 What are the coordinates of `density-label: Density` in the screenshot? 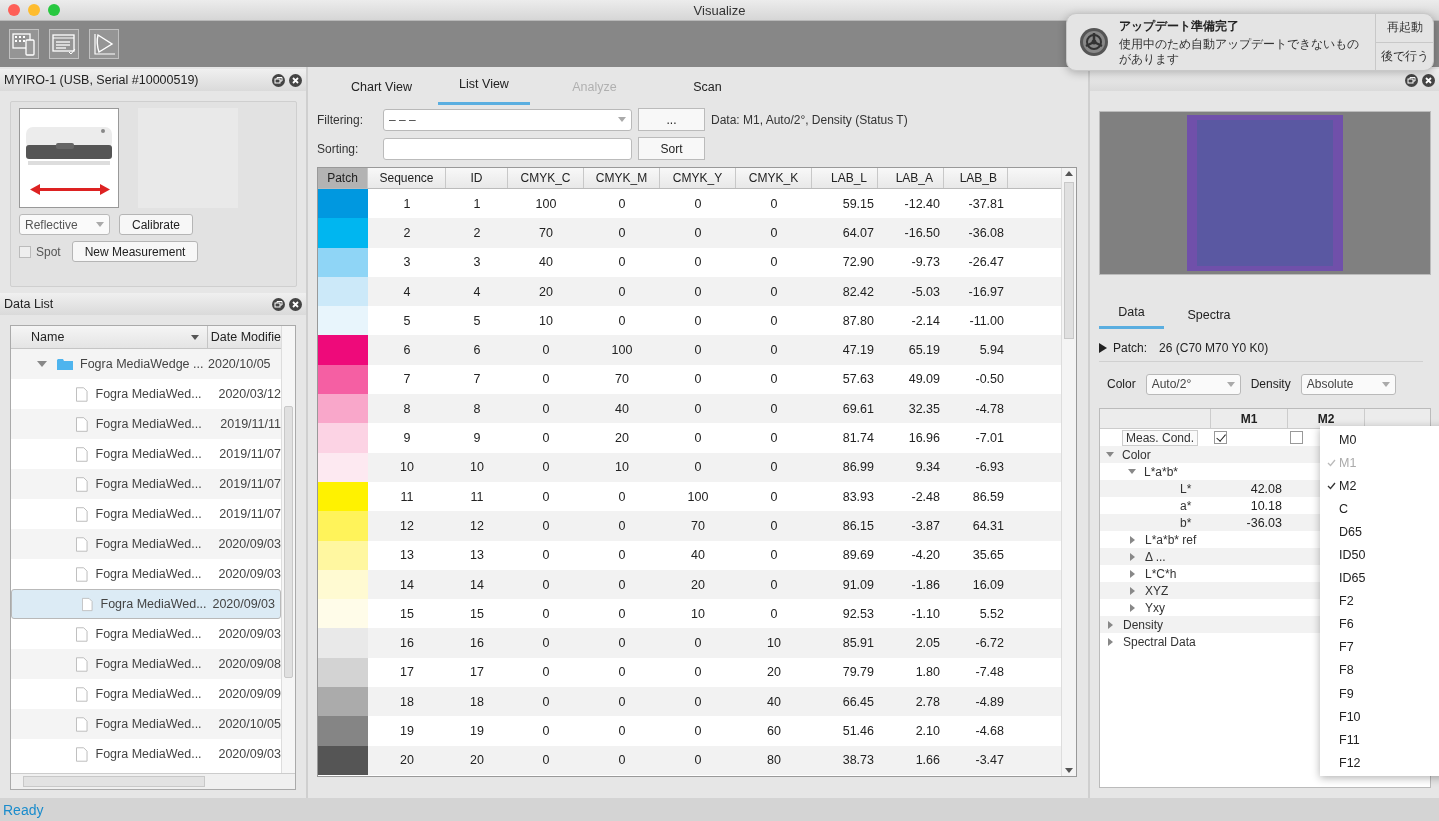 It's located at (1270, 384).